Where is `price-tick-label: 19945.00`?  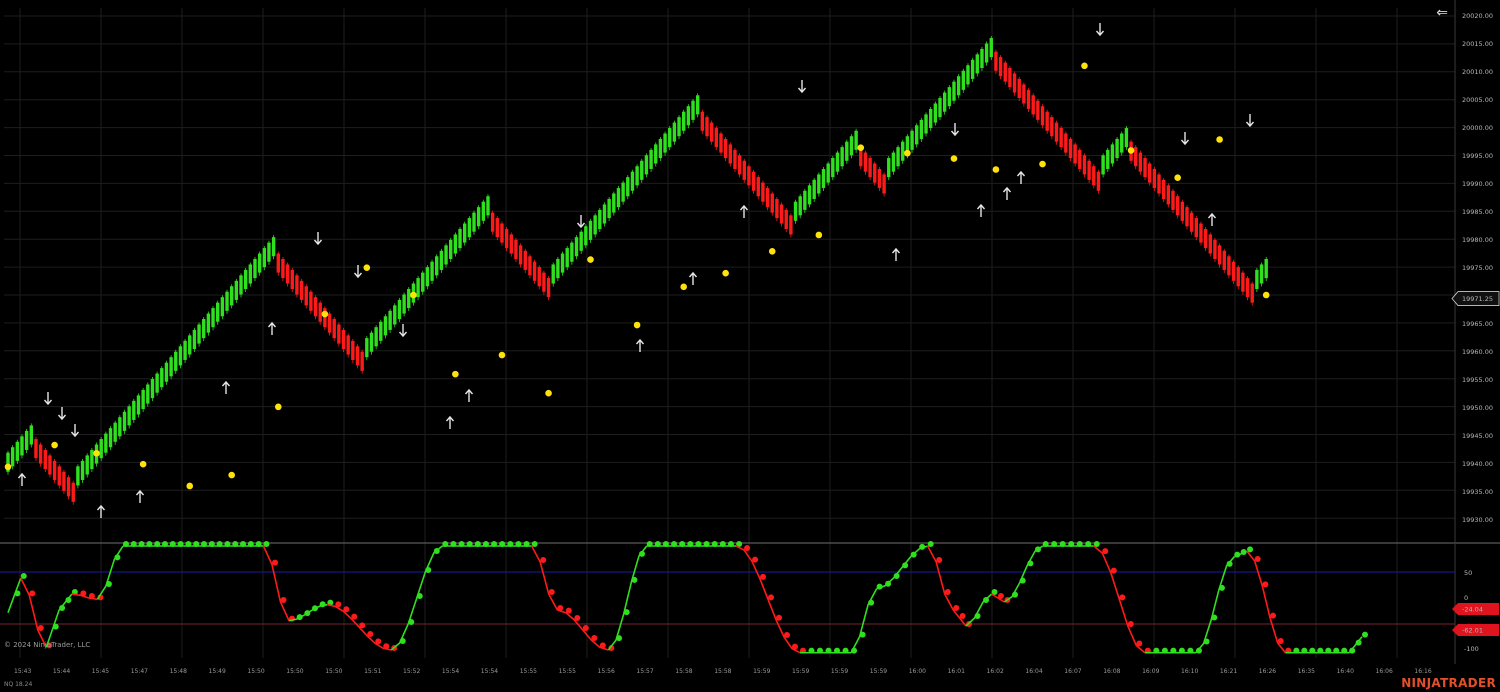
price-tick-label: 19945.00 is located at coordinates (1477, 436).